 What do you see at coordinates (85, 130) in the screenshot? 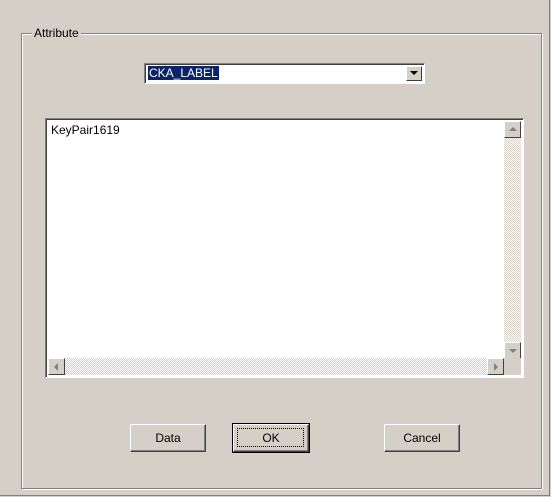
I see `attribute-value-text: KeyPair1619` at bounding box center [85, 130].